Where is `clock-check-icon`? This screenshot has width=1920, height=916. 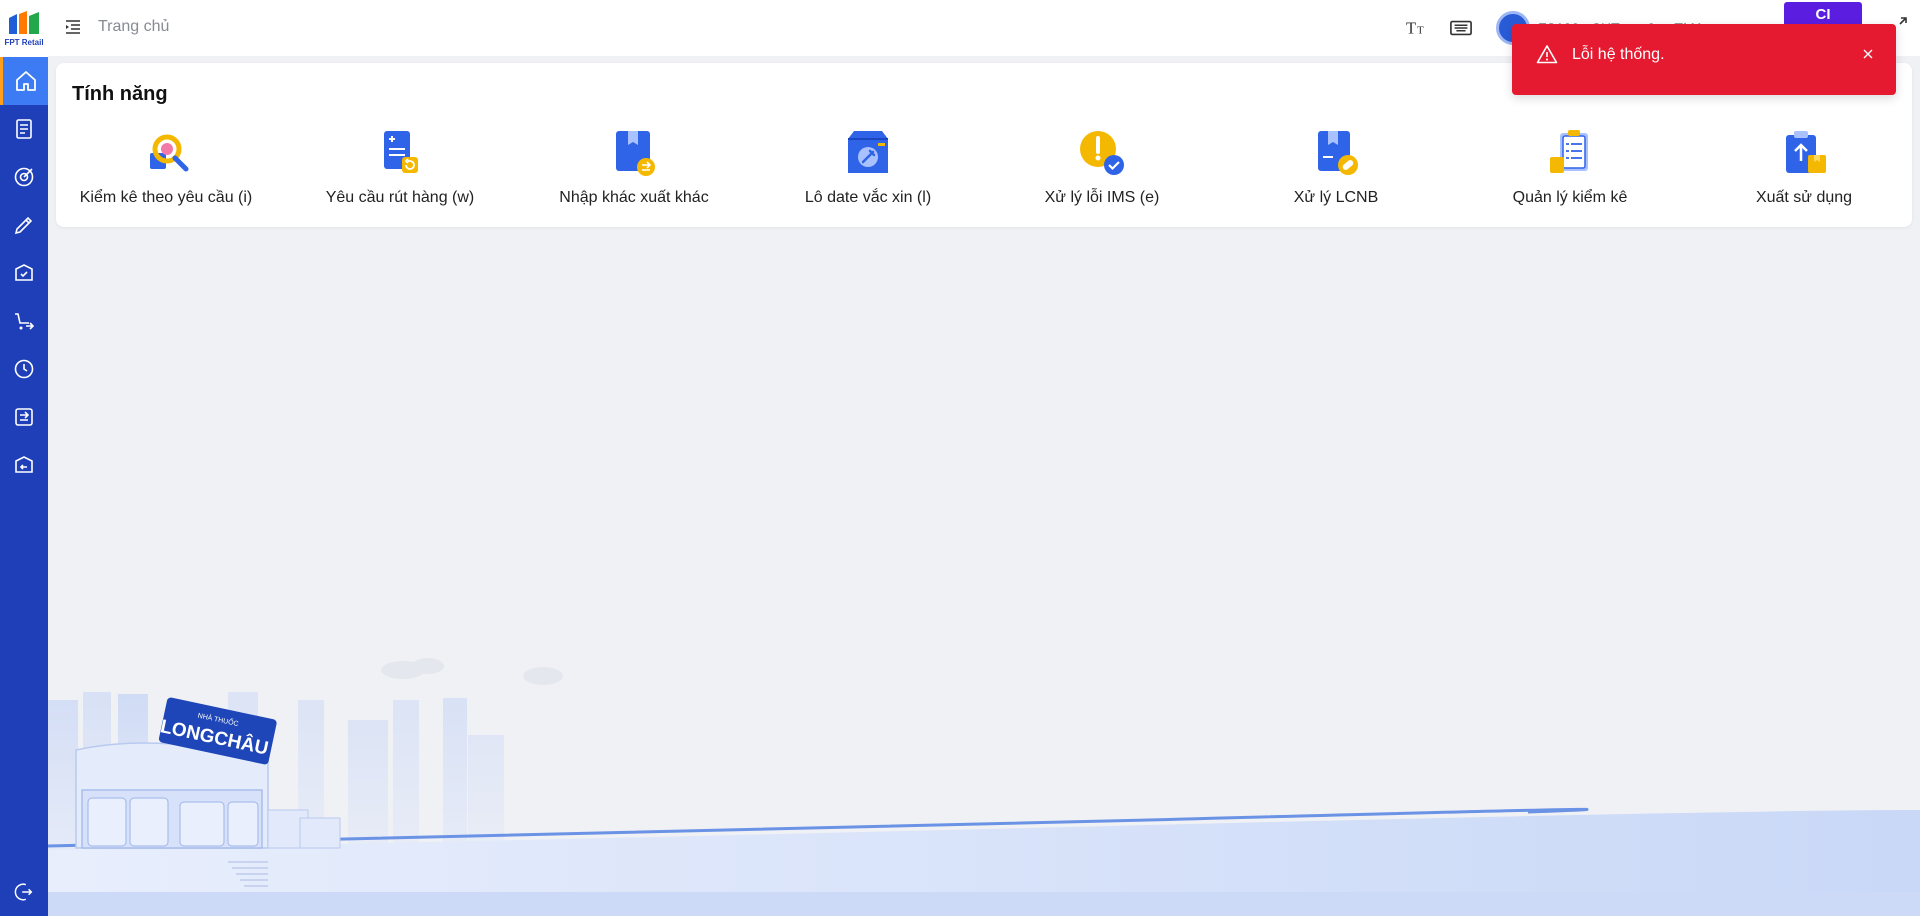
clock-check-icon is located at coordinates (24, 369).